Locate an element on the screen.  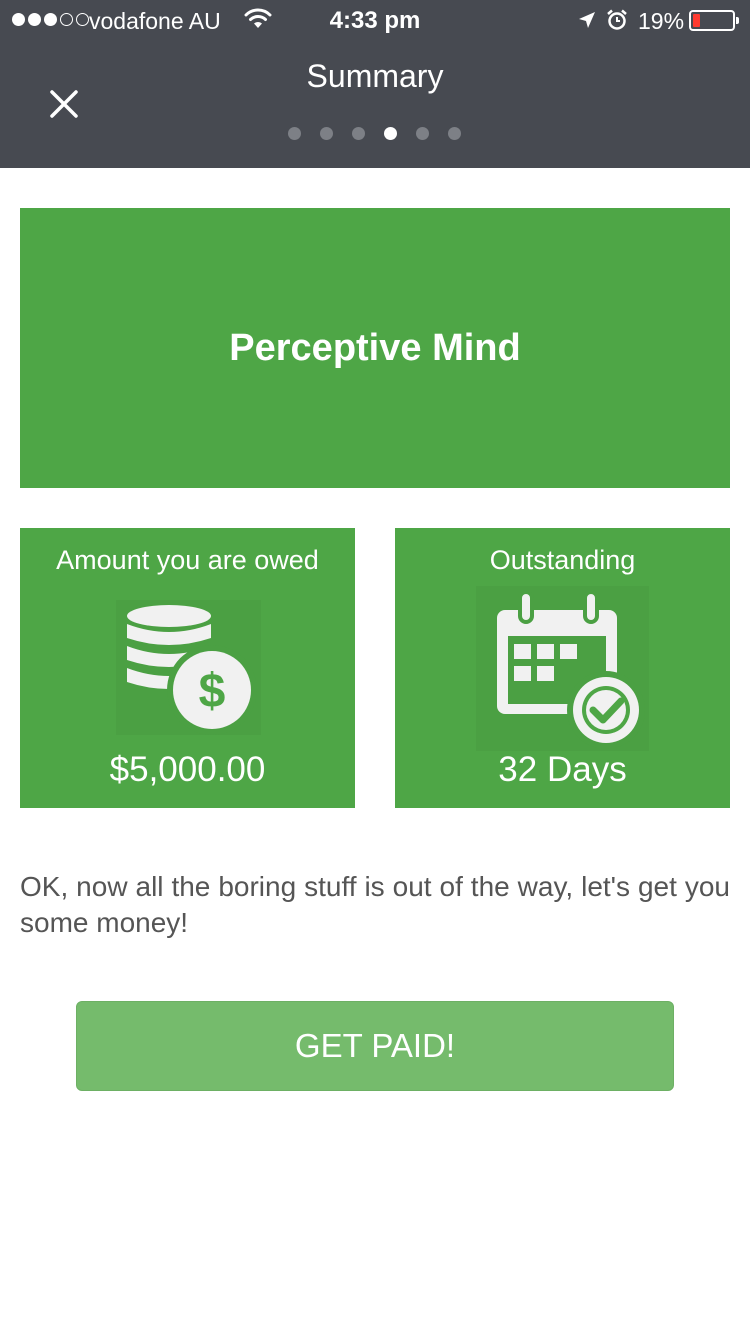
battery-level is located at coordinates (696, 20).